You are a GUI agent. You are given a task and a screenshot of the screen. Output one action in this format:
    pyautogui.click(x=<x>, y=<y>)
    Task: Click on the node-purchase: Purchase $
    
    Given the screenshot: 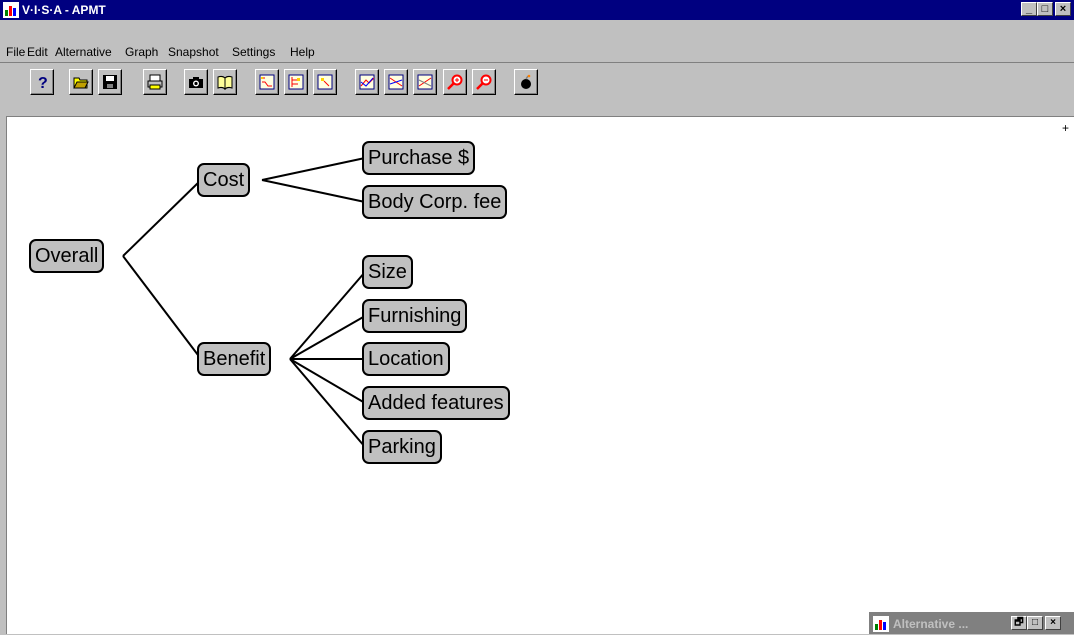 What is the action you would take?
    pyautogui.click(x=419, y=158)
    